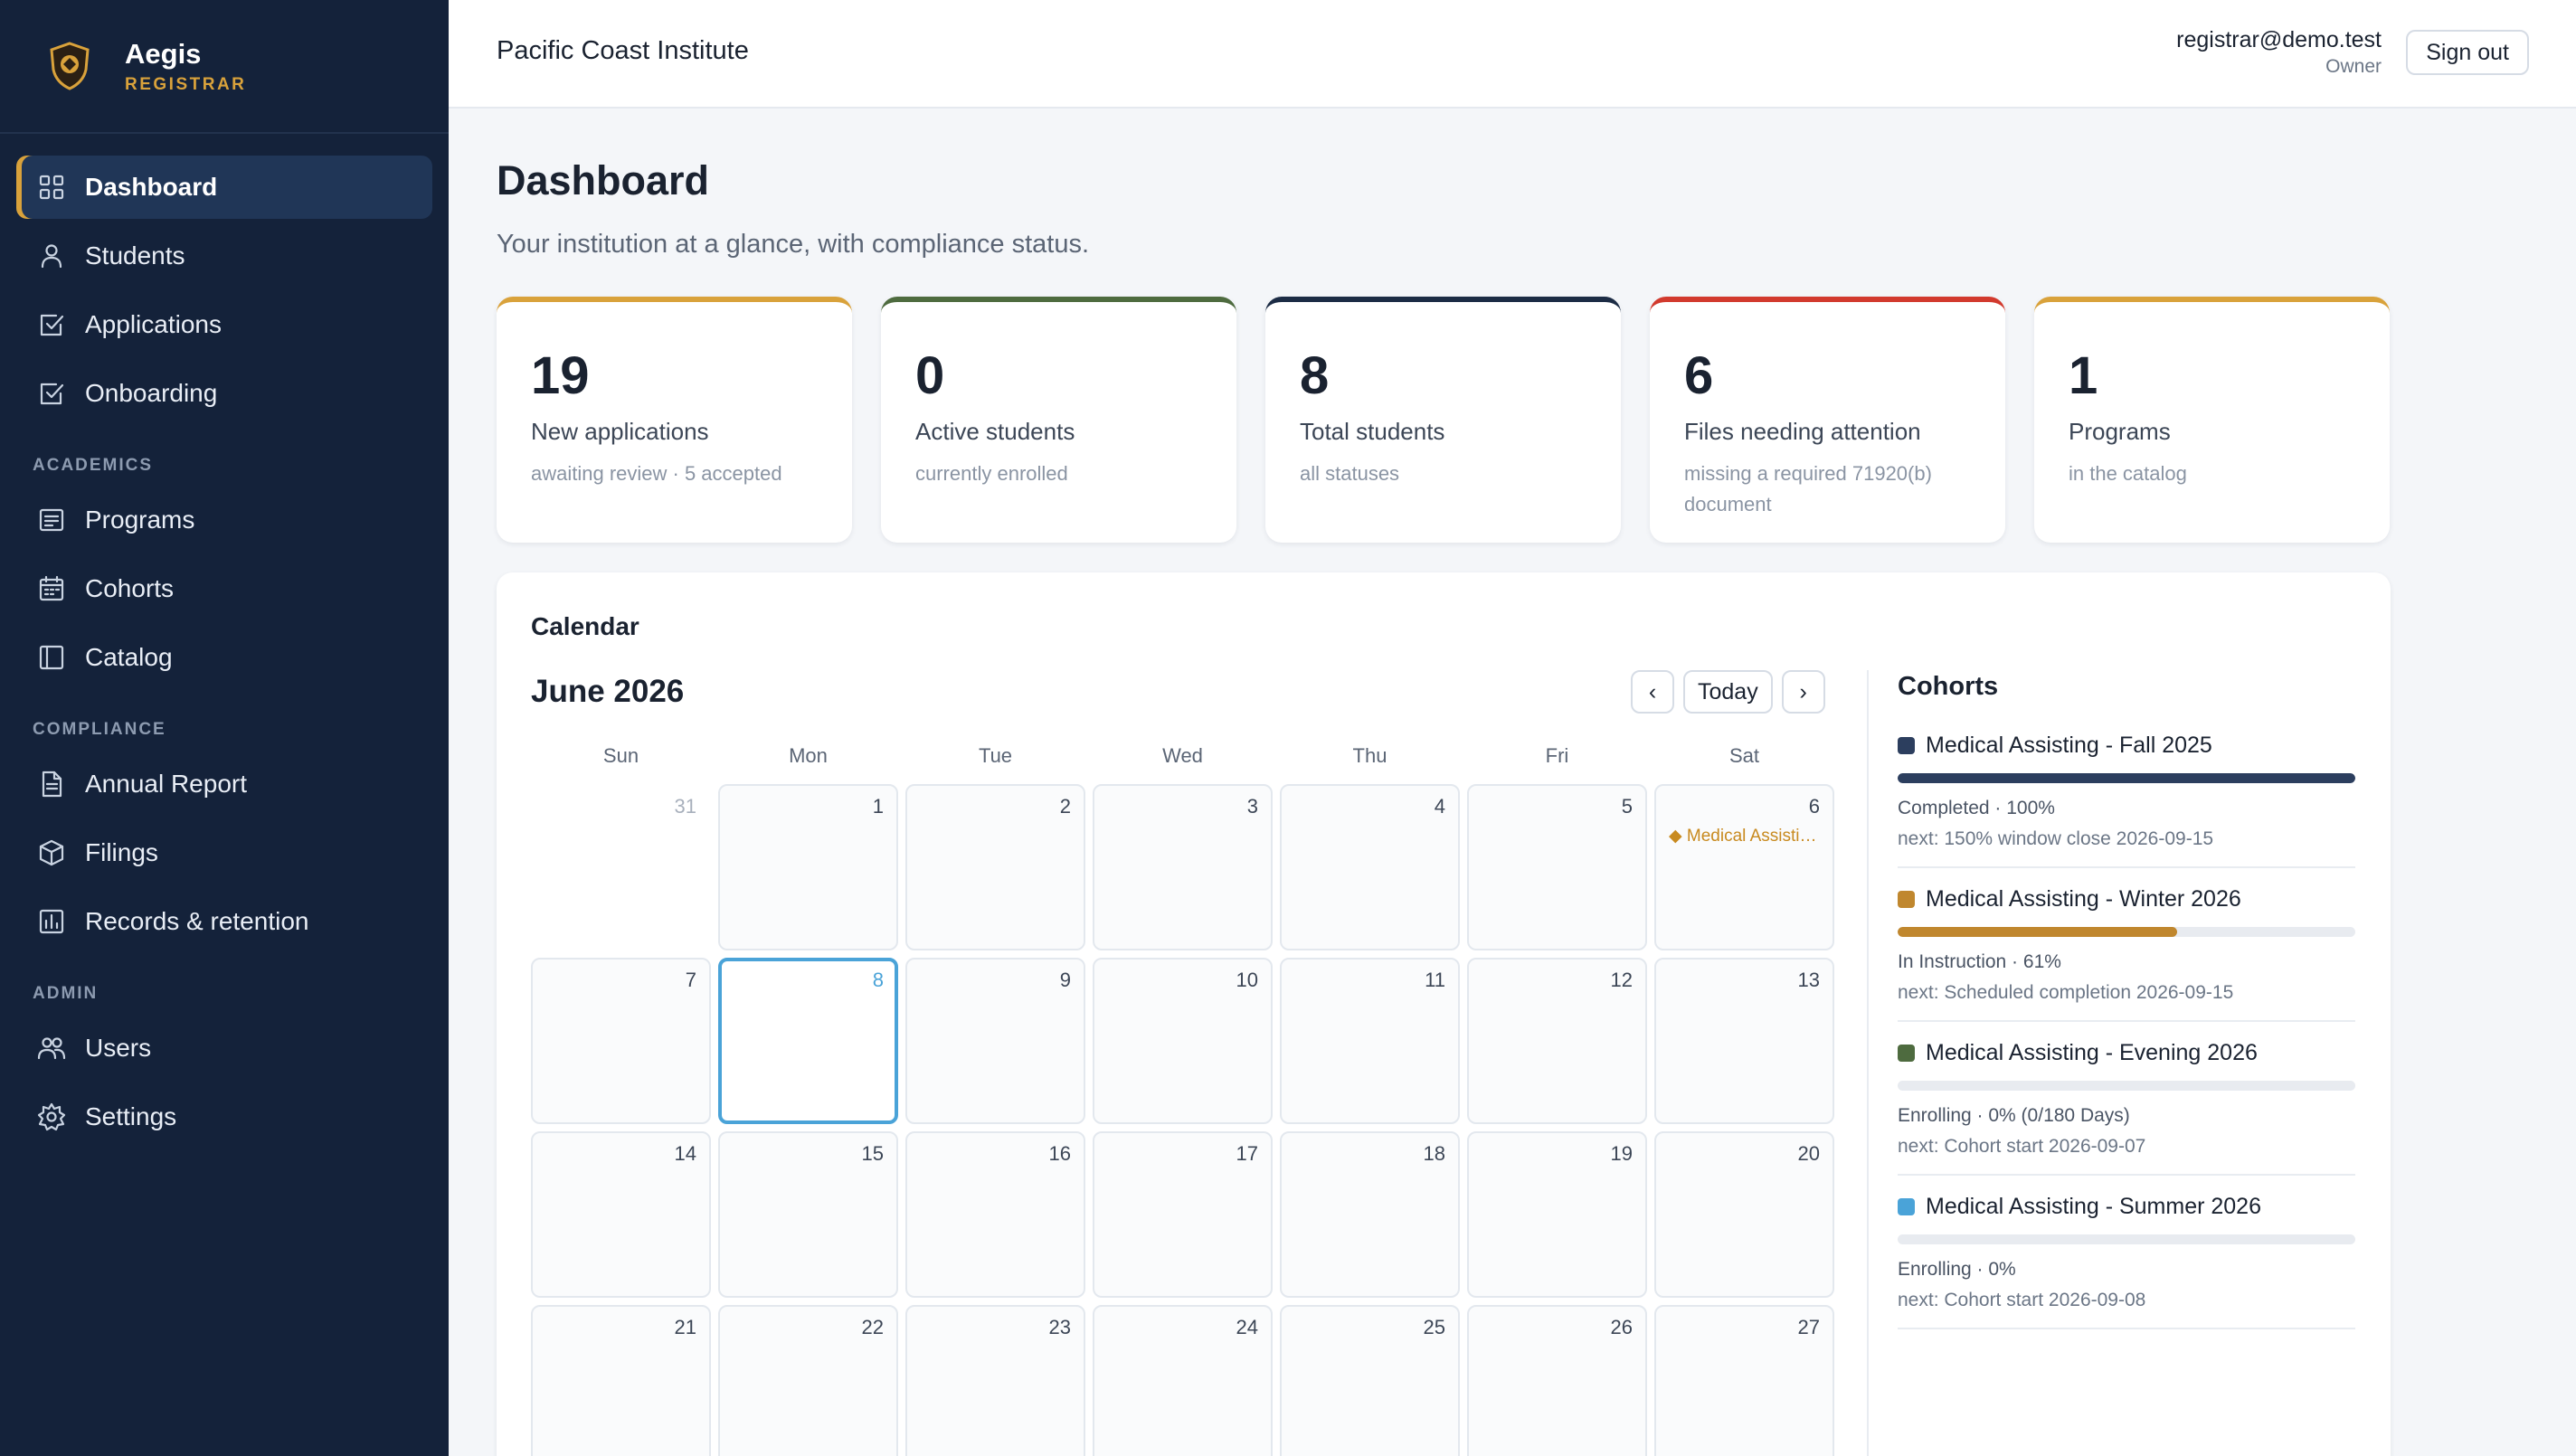 Image resolution: width=2576 pixels, height=1456 pixels. What do you see at coordinates (1948, 687) in the screenshot?
I see `cohorts-title: Cohorts` at bounding box center [1948, 687].